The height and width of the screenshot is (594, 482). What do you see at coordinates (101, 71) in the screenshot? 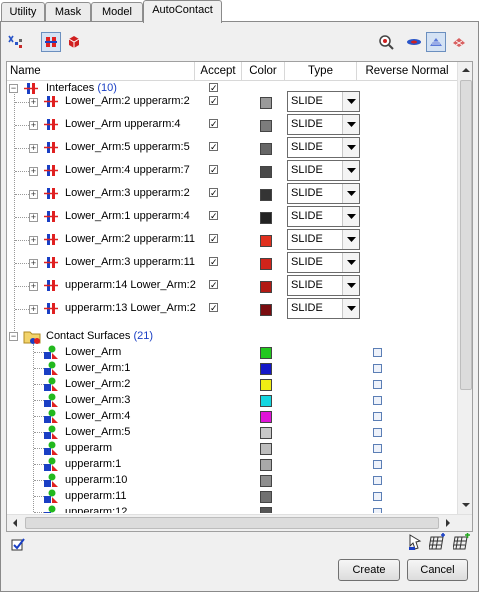
I see `name-column-header: Name` at bounding box center [101, 71].